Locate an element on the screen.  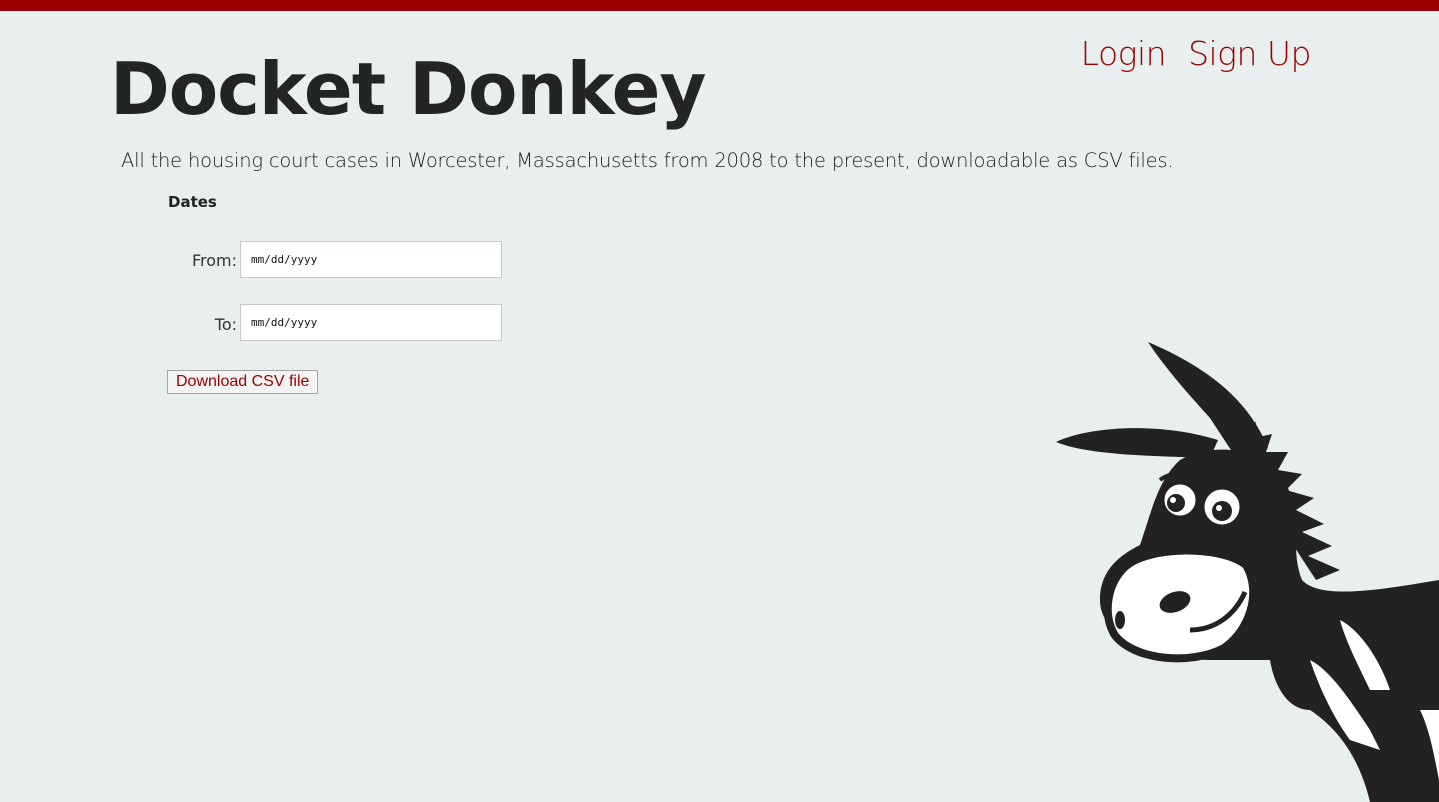
to-label: To: is located at coordinates (225, 324).